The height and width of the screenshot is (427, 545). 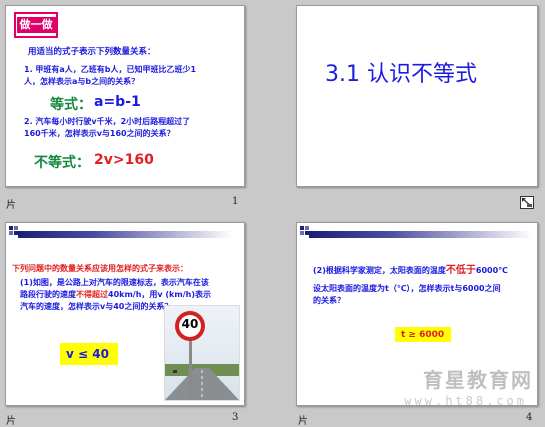 What do you see at coordinates (92, 294) in the screenshot?
I see `problem-keyword: 不得超过` at bounding box center [92, 294].